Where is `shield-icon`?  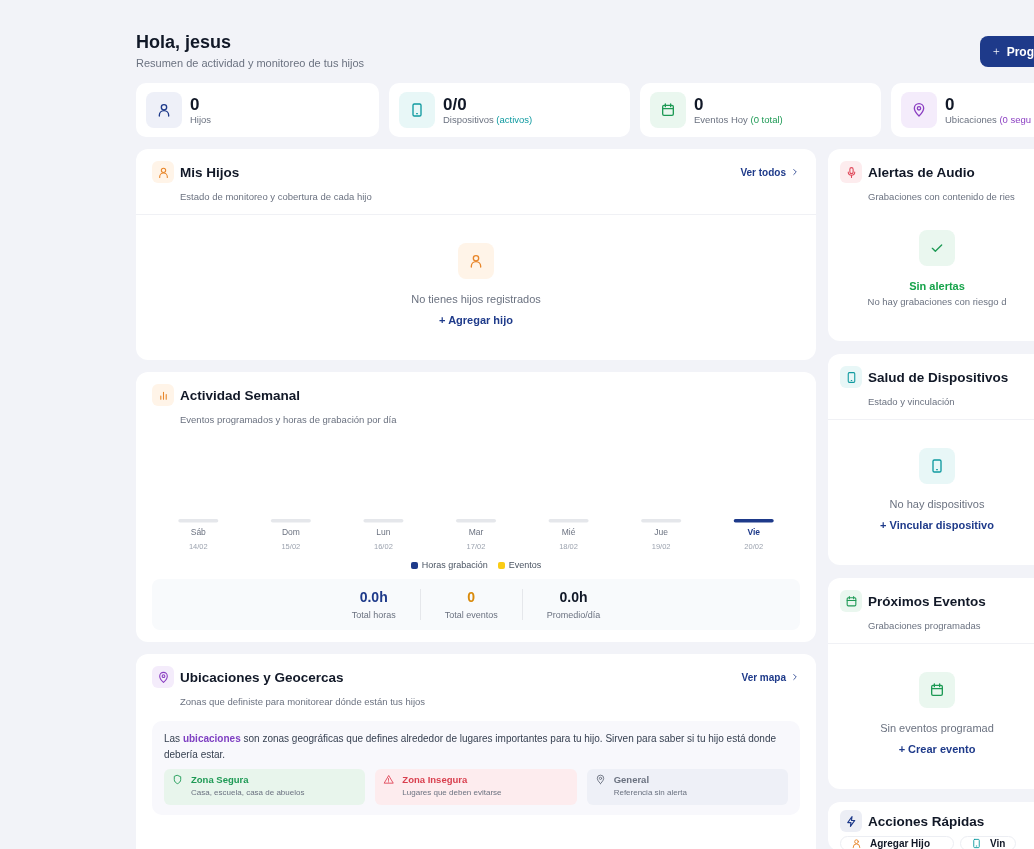
shield-icon is located at coordinates (177, 779).